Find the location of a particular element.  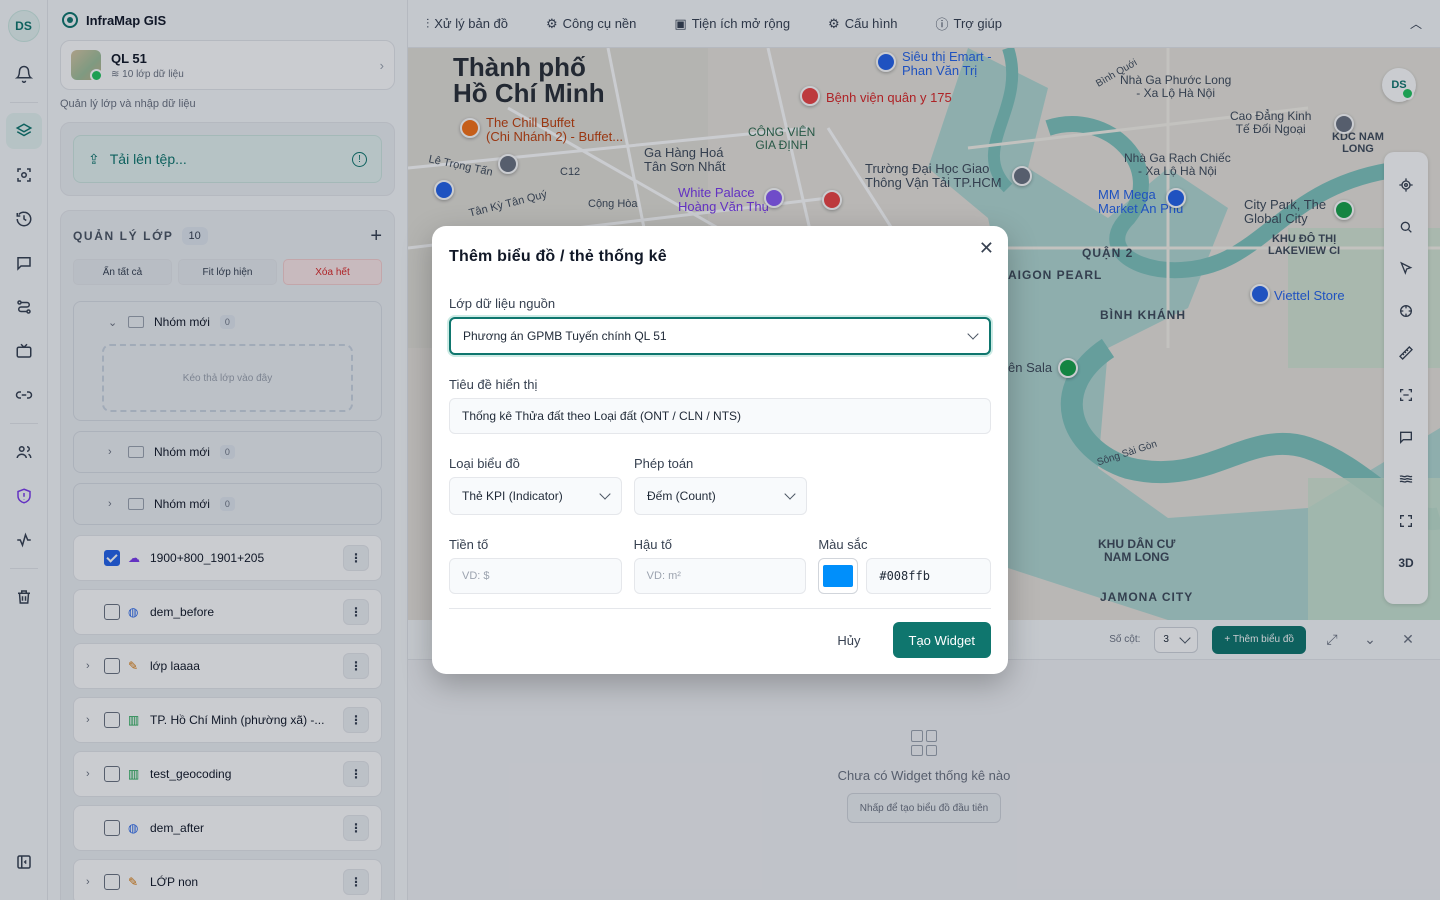

prefix-label: Tiền tố is located at coordinates (469, 544).